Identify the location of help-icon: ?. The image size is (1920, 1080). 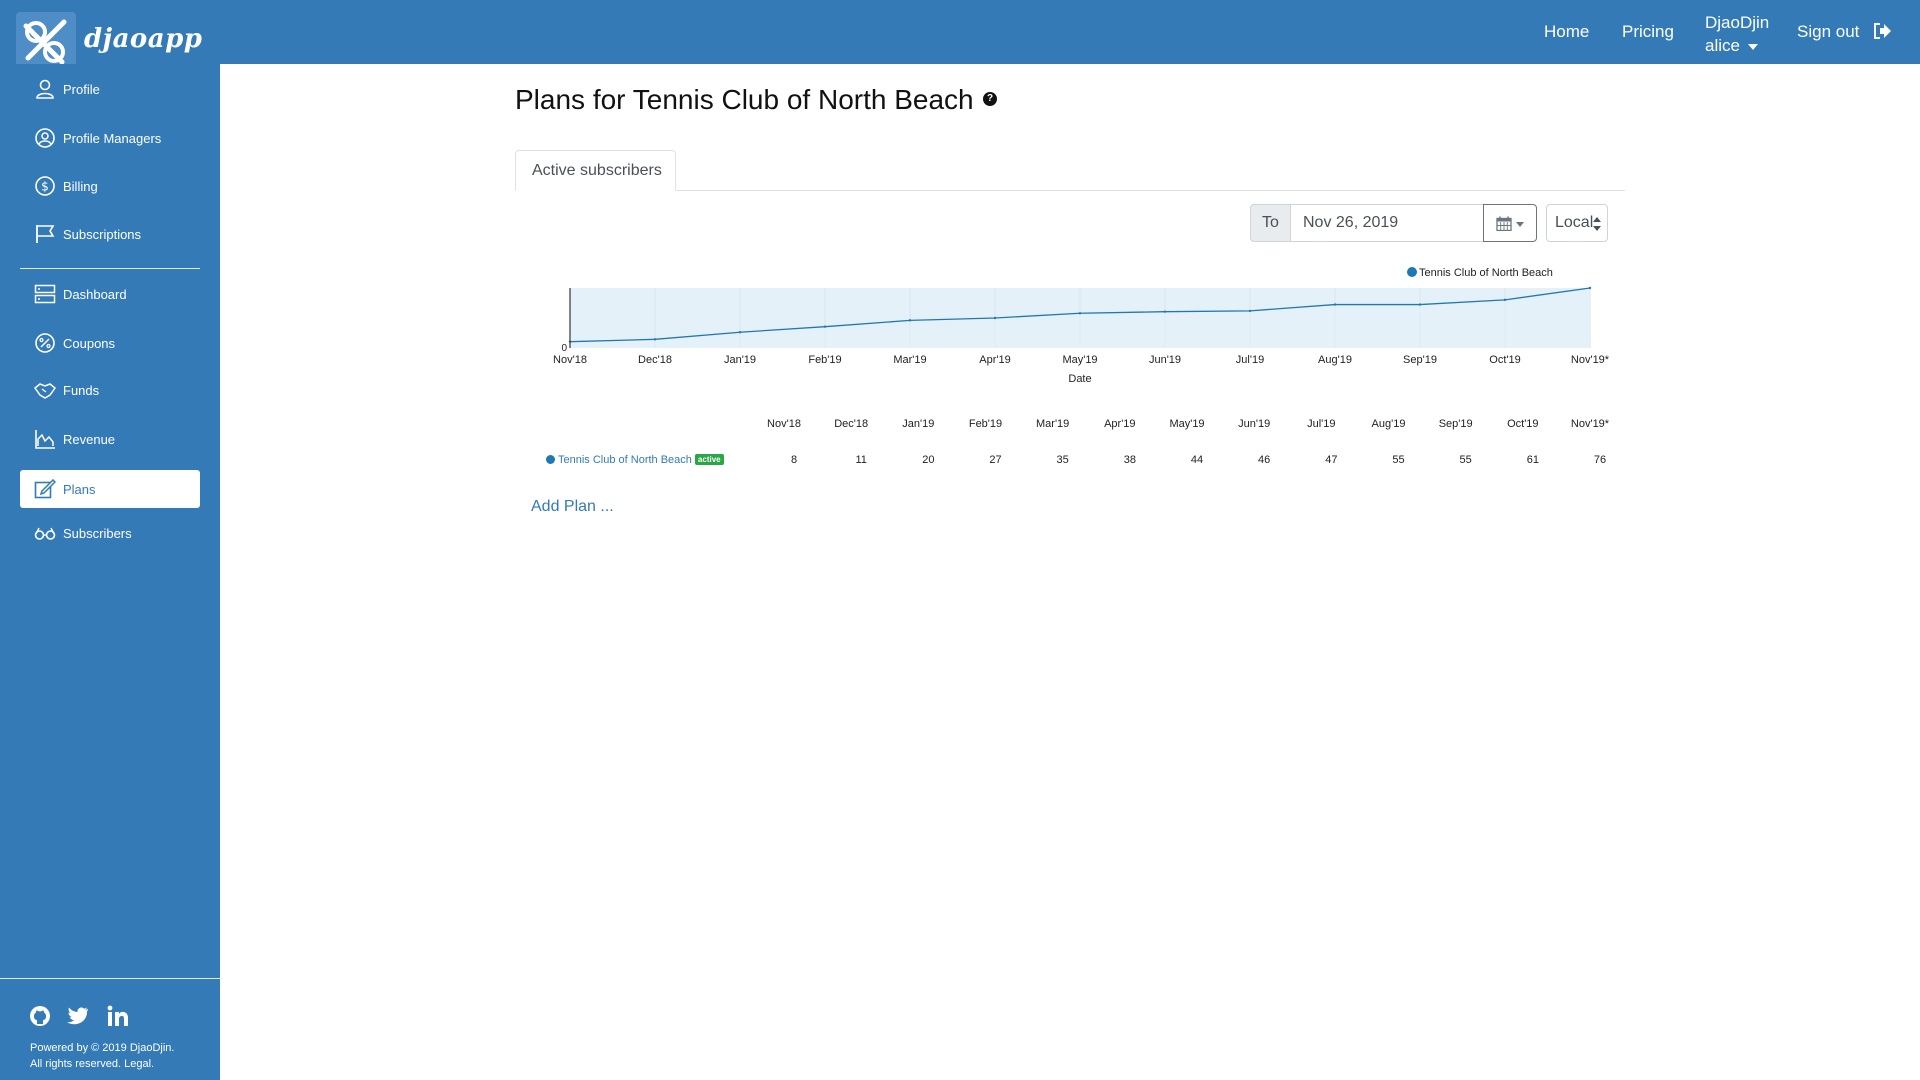
(990, 99).